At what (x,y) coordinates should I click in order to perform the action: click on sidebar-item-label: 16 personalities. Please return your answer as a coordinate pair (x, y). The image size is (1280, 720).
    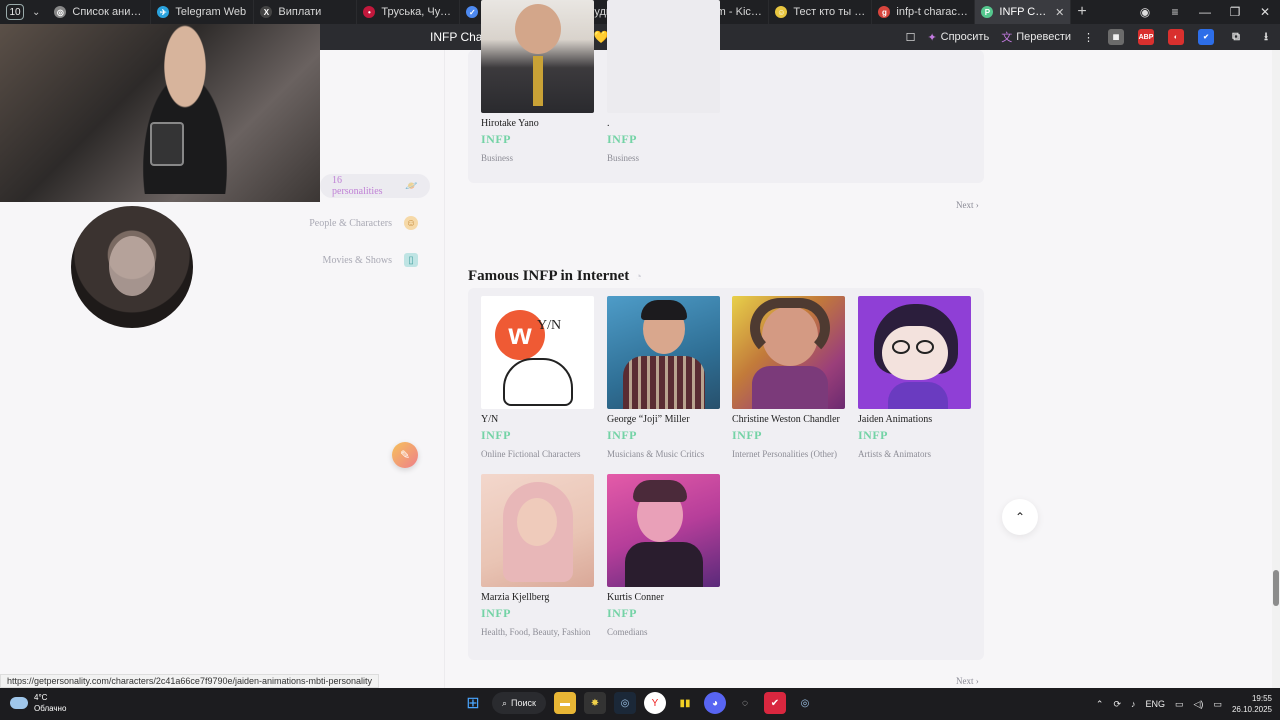
    Looking at the image, I should click on (357, 186).